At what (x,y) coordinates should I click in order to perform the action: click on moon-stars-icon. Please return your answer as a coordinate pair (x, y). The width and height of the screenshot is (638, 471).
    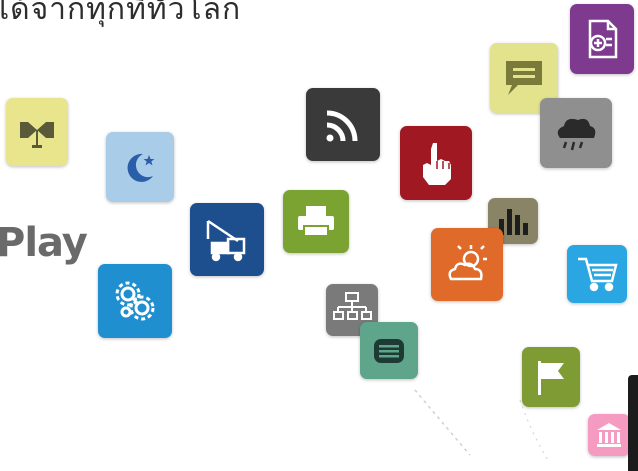
    Looking at the image, I should click on (140, 167).